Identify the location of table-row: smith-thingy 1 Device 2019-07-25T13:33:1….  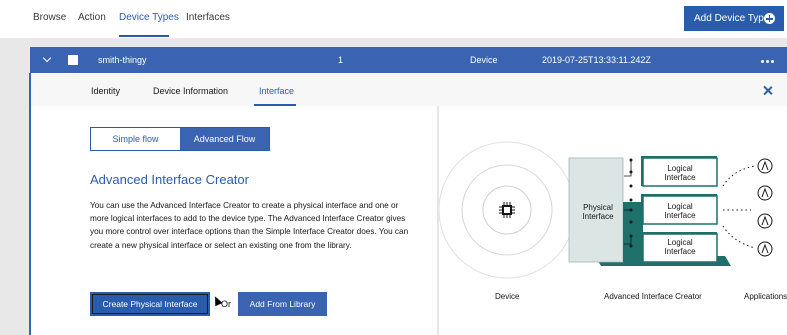
(408, 60).